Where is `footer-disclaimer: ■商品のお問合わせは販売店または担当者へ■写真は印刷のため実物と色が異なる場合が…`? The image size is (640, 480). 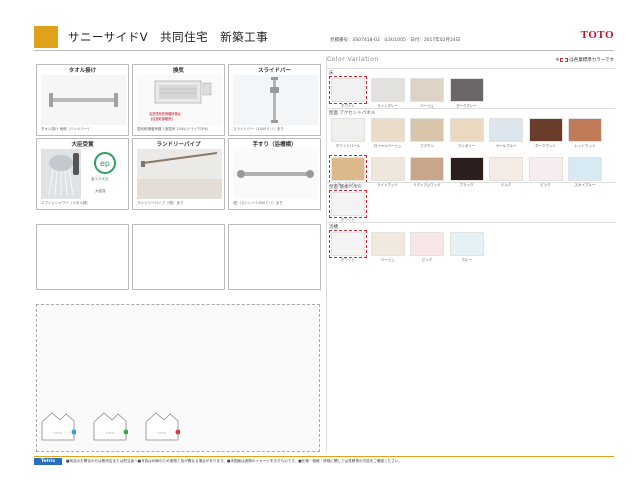
footer-disclaimer: ■商品のお問合わせは販売店または担当者へ■写真は印刷のため実物と色が異なる場合が… is located at coordinates (234, 461).